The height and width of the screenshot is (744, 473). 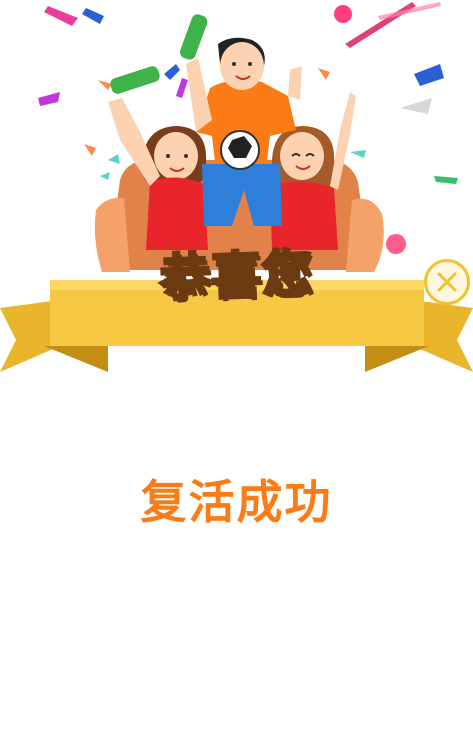 I want to click on close-button, so click(x=447, y=282).